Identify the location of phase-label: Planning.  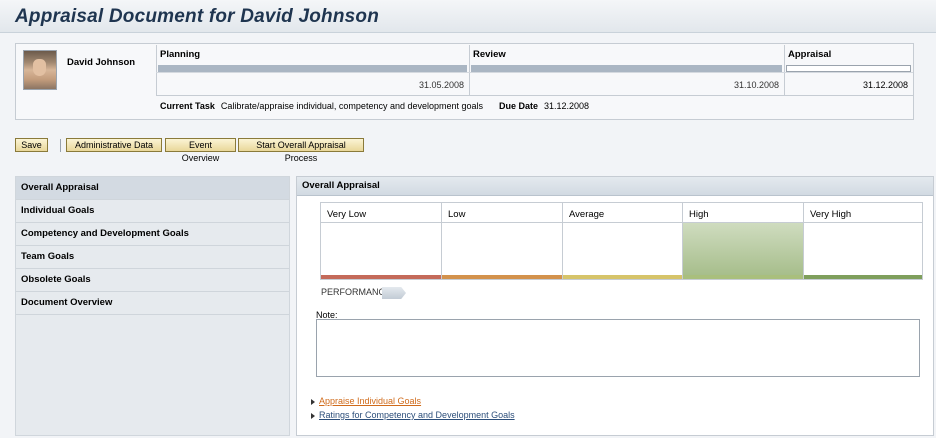
(180, 54).